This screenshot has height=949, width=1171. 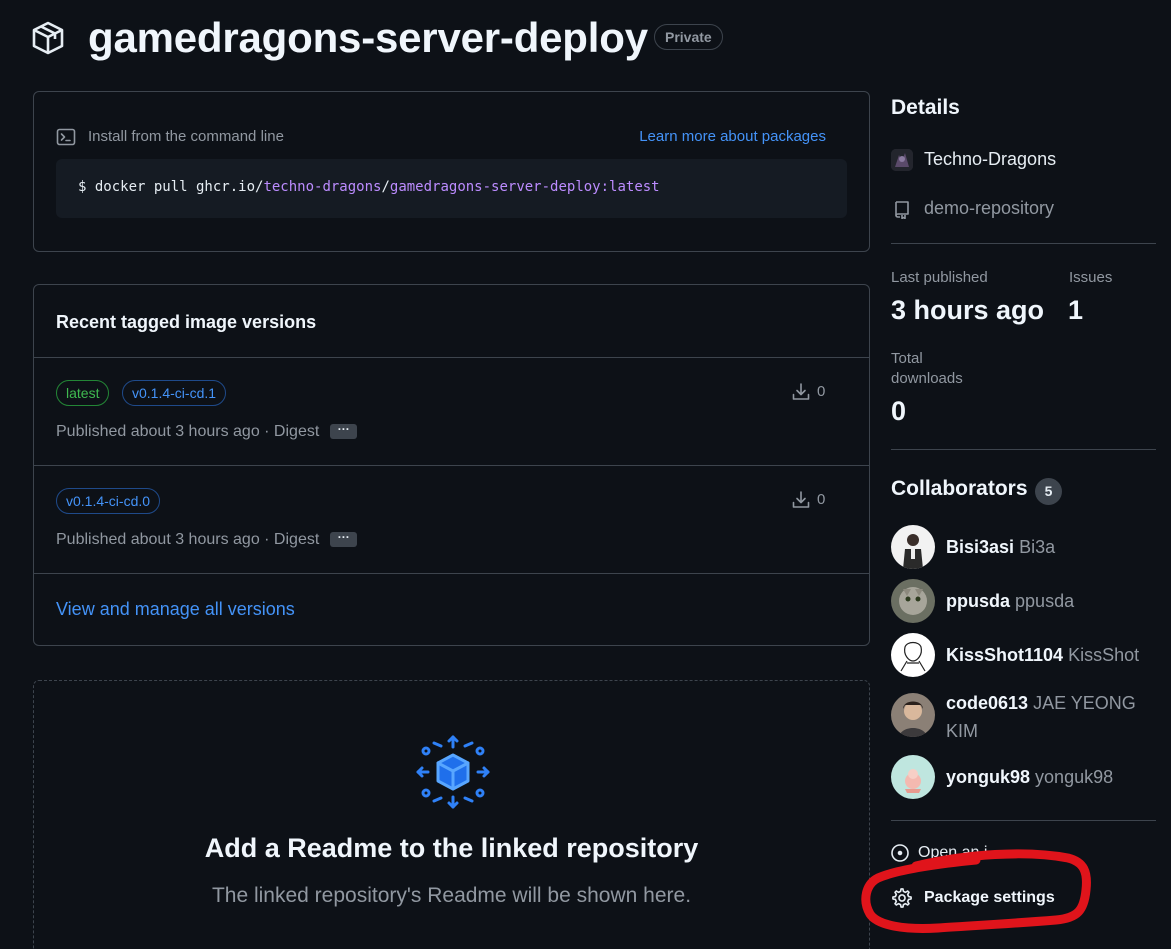 What do you see at coordinates (925, 107) in the screenshot?
I see `details-heading: Details` at bounding box center [925, 107].